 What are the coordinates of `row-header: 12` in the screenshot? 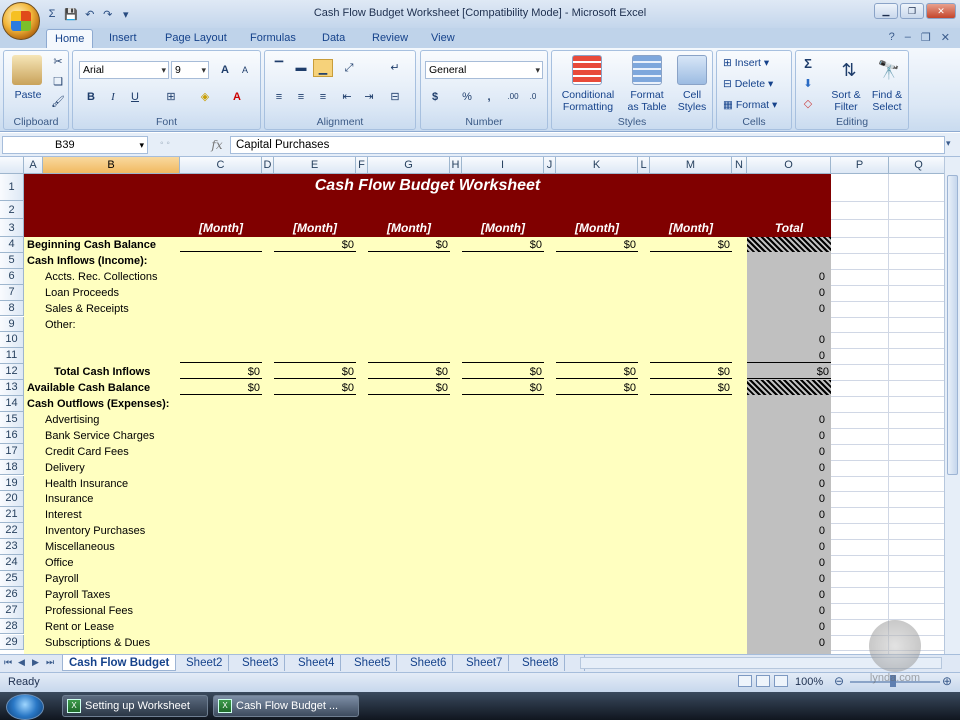 It's located at (12, 372).